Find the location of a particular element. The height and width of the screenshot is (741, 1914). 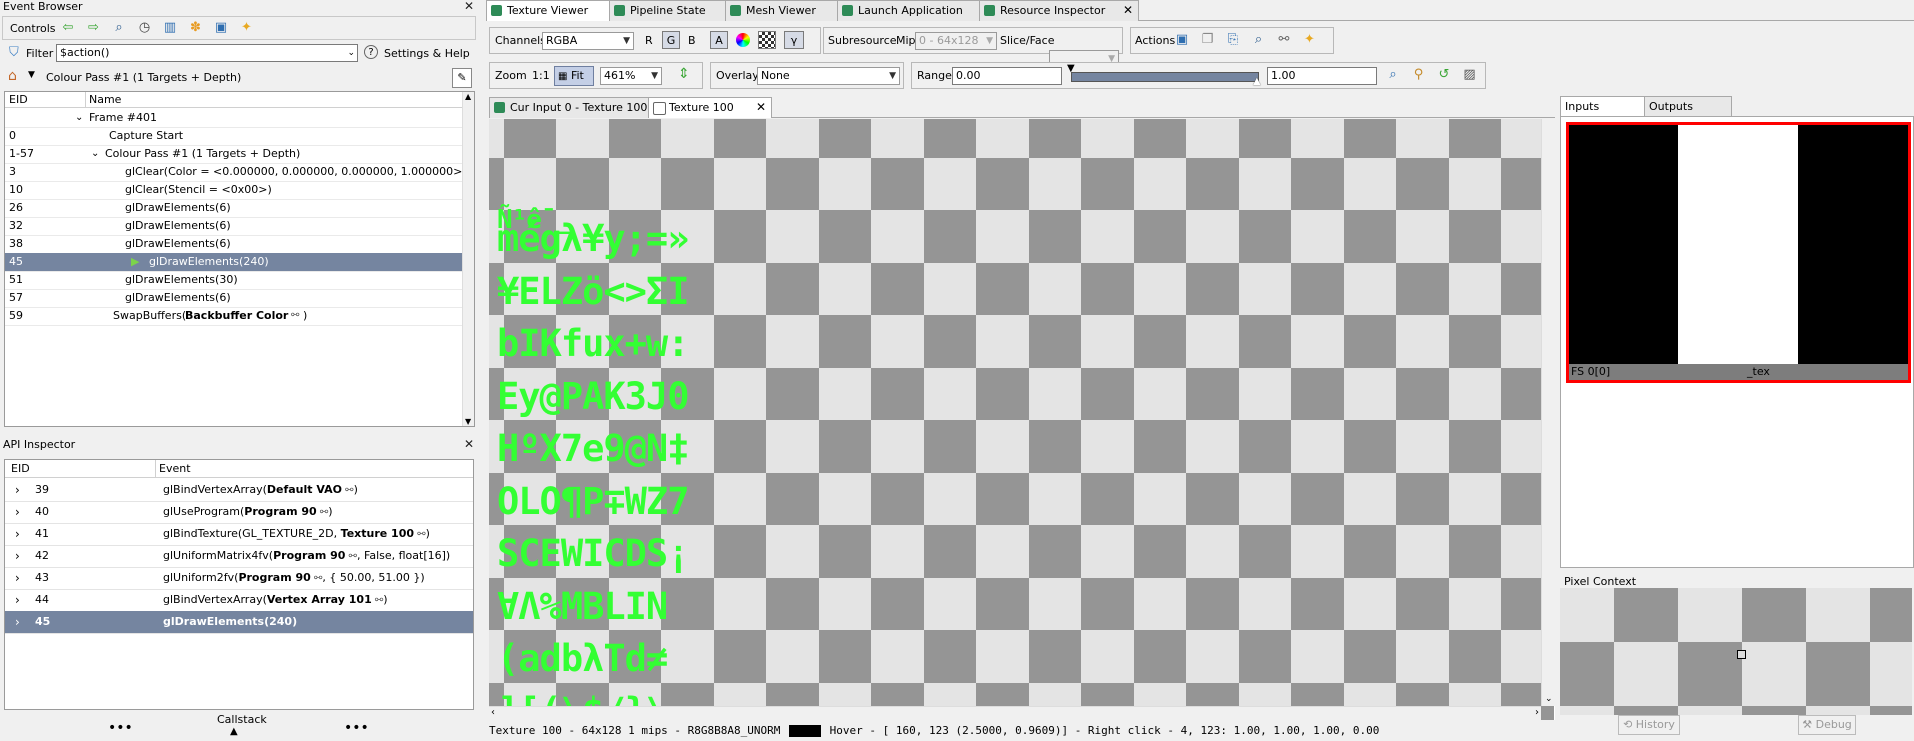

channel-r-toggle: R is located at coordinates (649, 40).